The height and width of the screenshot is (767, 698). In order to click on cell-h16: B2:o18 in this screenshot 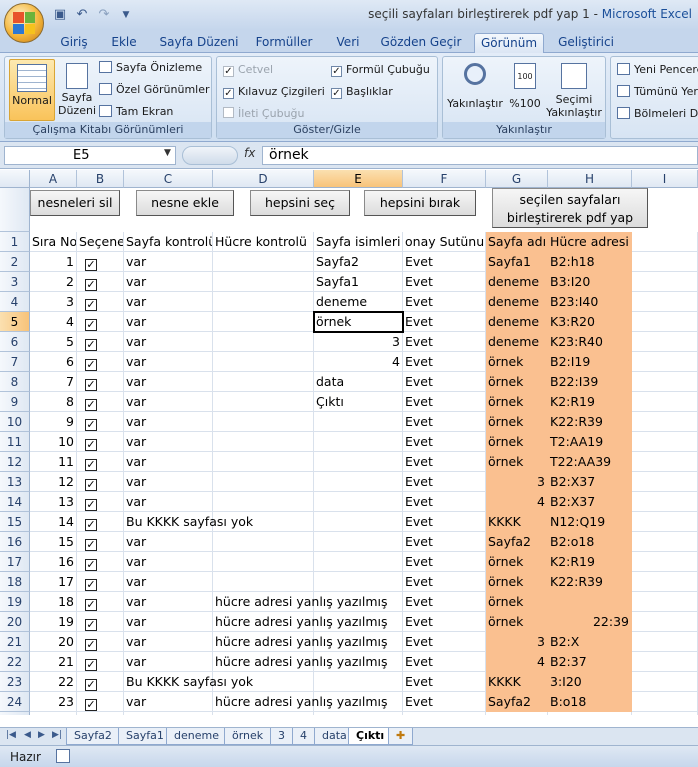, I will do `click(590, 542)`.